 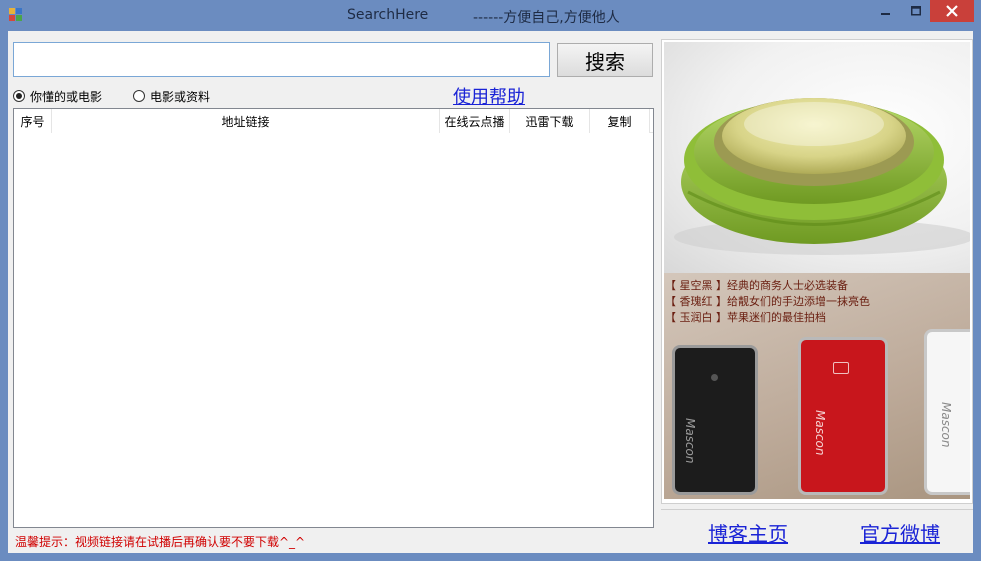 I want to click on column-header-thunder-download: 迅雷下载, so click(x=550, y=121).